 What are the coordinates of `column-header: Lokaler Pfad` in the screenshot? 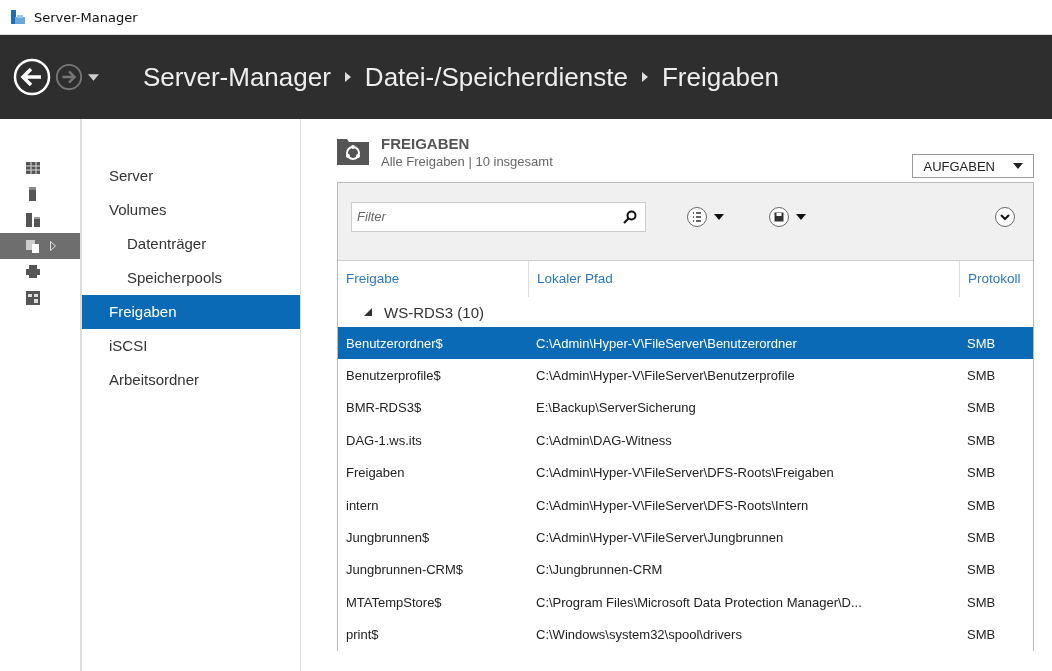 It's located at (743, 279).